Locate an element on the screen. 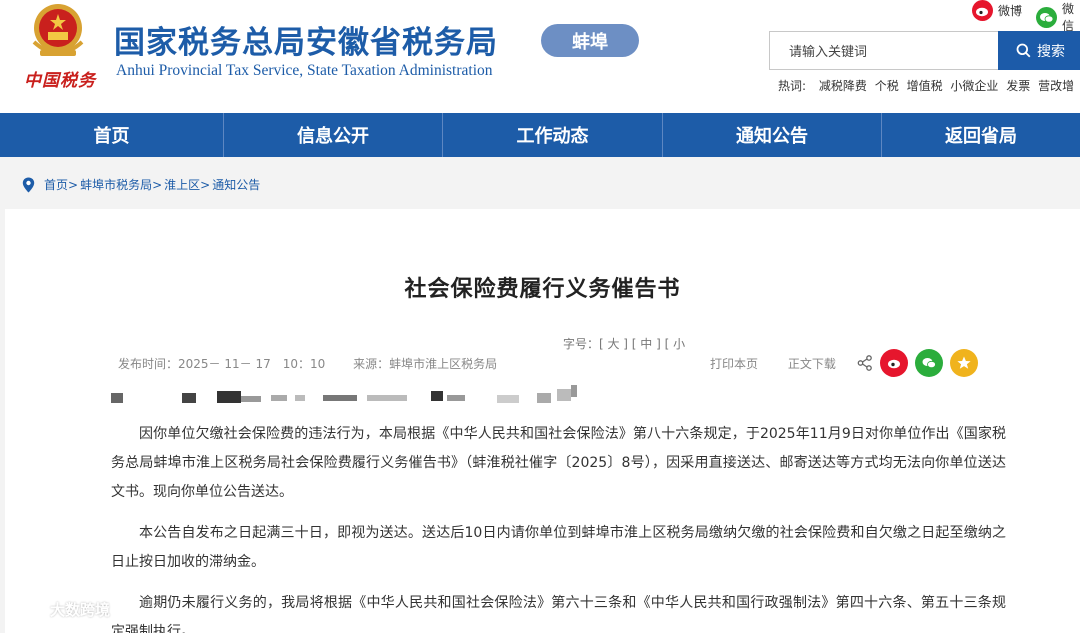 Image resolution: width=1080 pixels, height=633 pixels. article-actions: 打印本页 正文下载 is located at coordinates (786, 363).